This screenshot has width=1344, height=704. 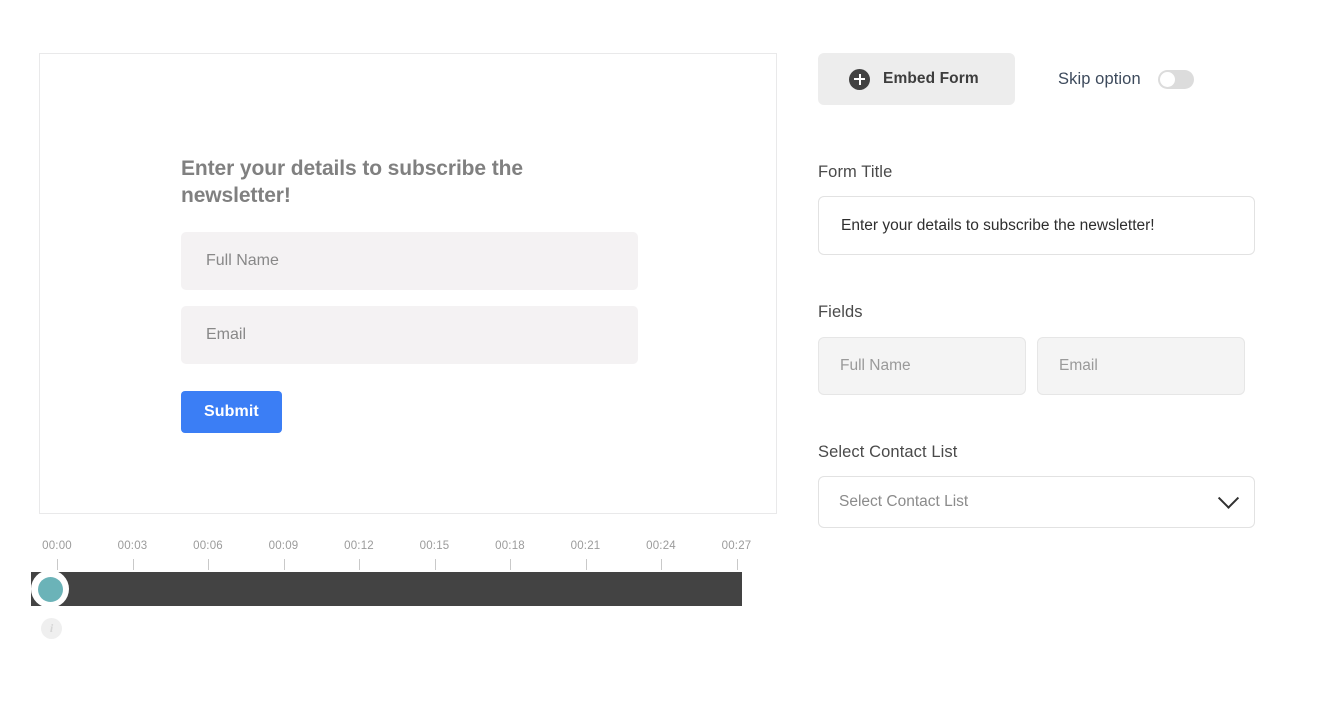 What do you see at coordinates (904, 501) in the screenshot?
I see `contact-list-selected-value: Select Contact List` at bounding box center [904, 501].